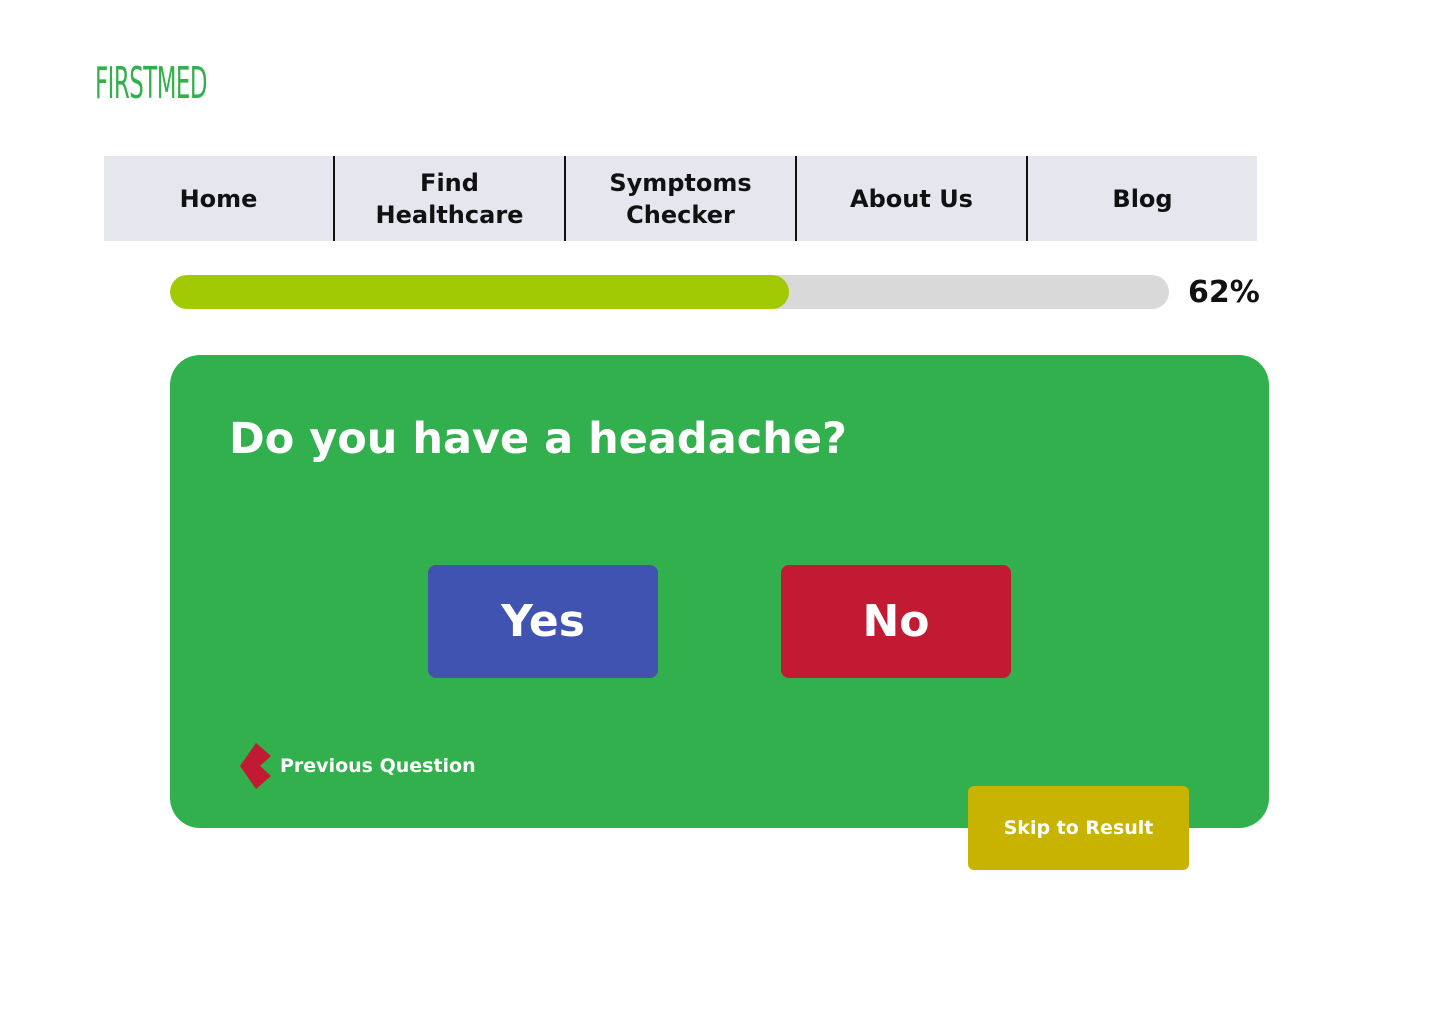 The height and width of the screenshot is (1024, 1440). Describe the element at coordinates (1078, 828) in the screenshot. I see `skip-to-result-button: Skip to Result` at that location.